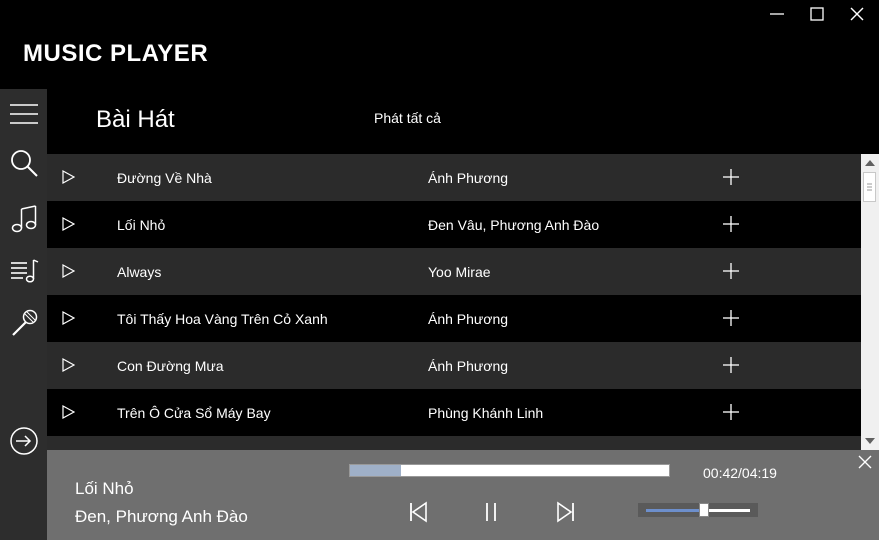 The height and width of the screenshot is (540, 879). I want to click on song-row, so click(454, 443).